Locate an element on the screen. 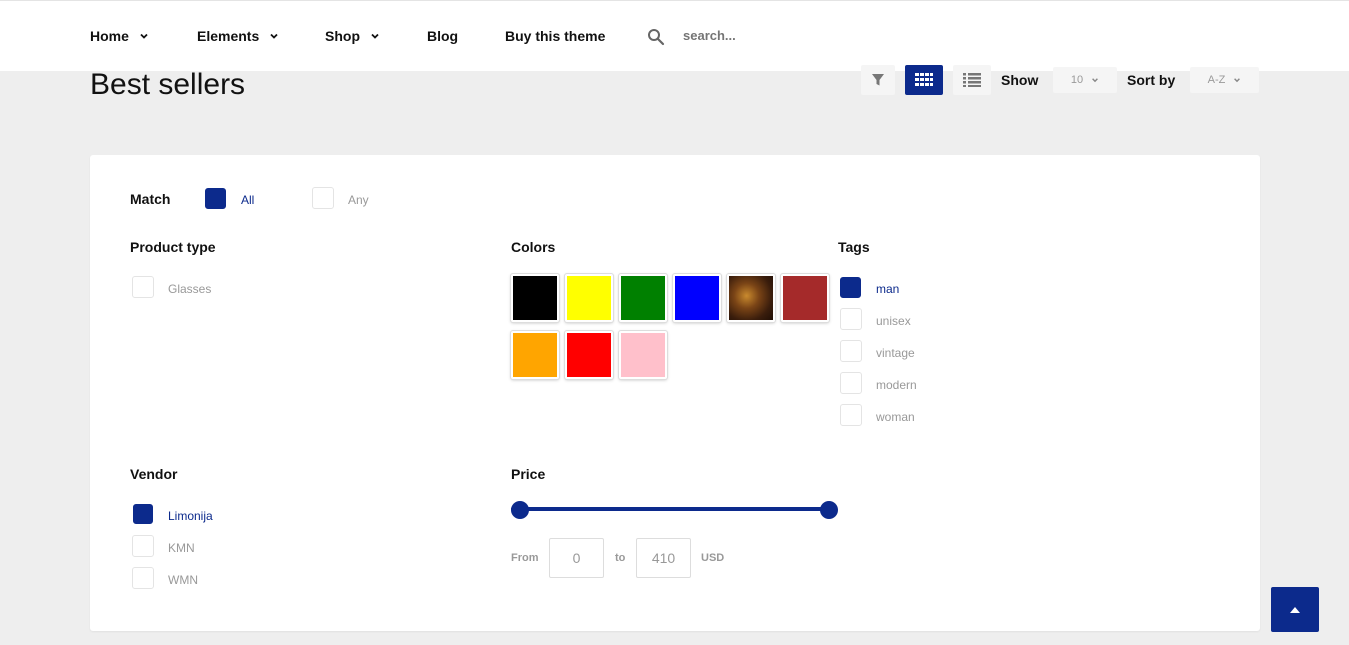 This screenshot has height=645, width=1349. nav-buy-theme-label: Buy this theme is located at coordinates (555, 36).